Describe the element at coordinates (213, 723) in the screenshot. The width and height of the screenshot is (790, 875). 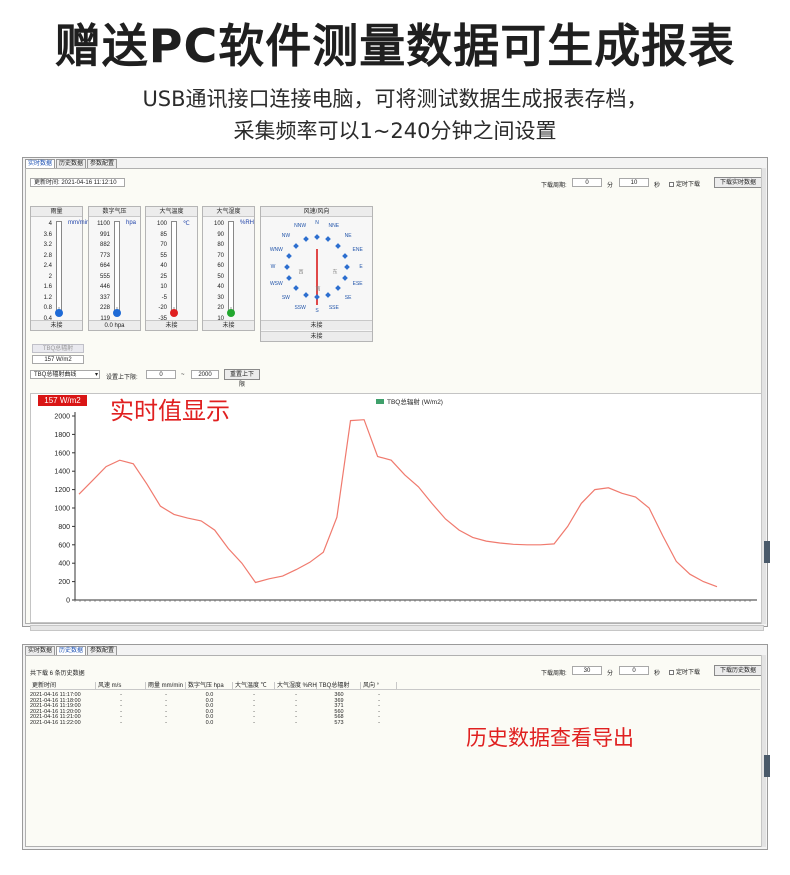
I see `table-row: 2021-04-16 11:22:00 - - 0.0 - - 573 -` at that location.